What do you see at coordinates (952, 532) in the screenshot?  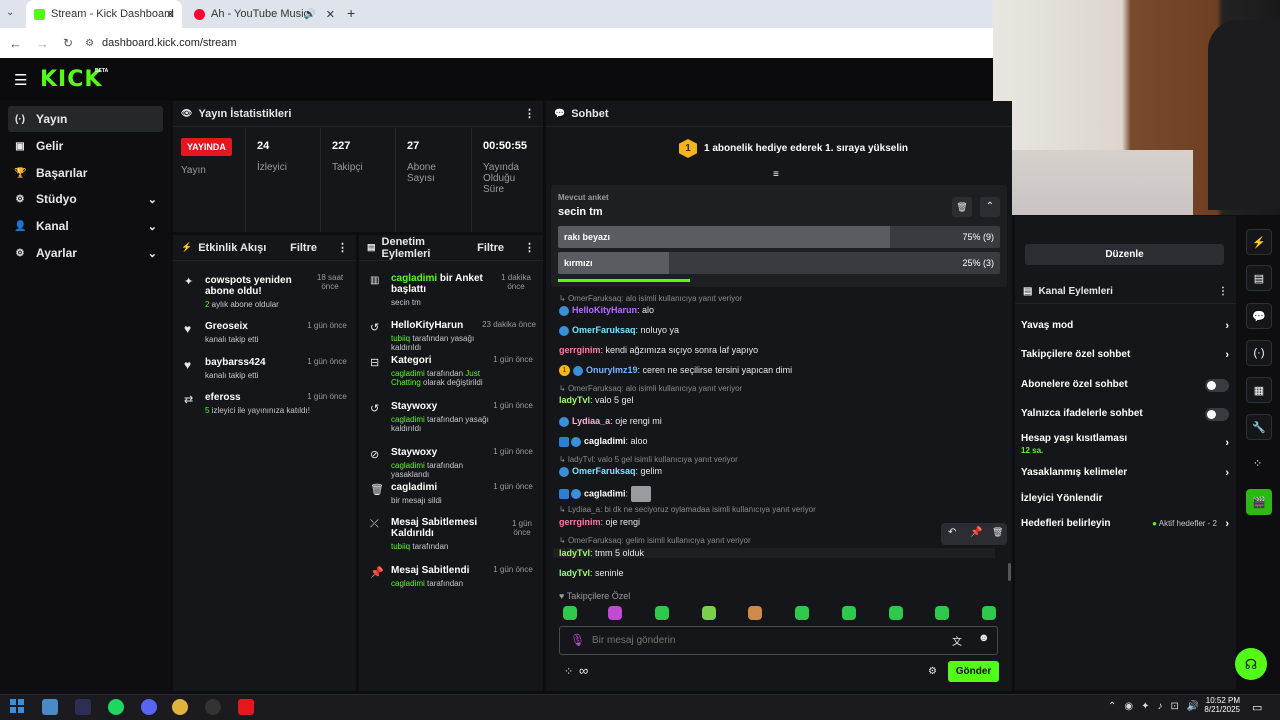 I see `reply-icon: ↶` at bounding box center [952, 532].